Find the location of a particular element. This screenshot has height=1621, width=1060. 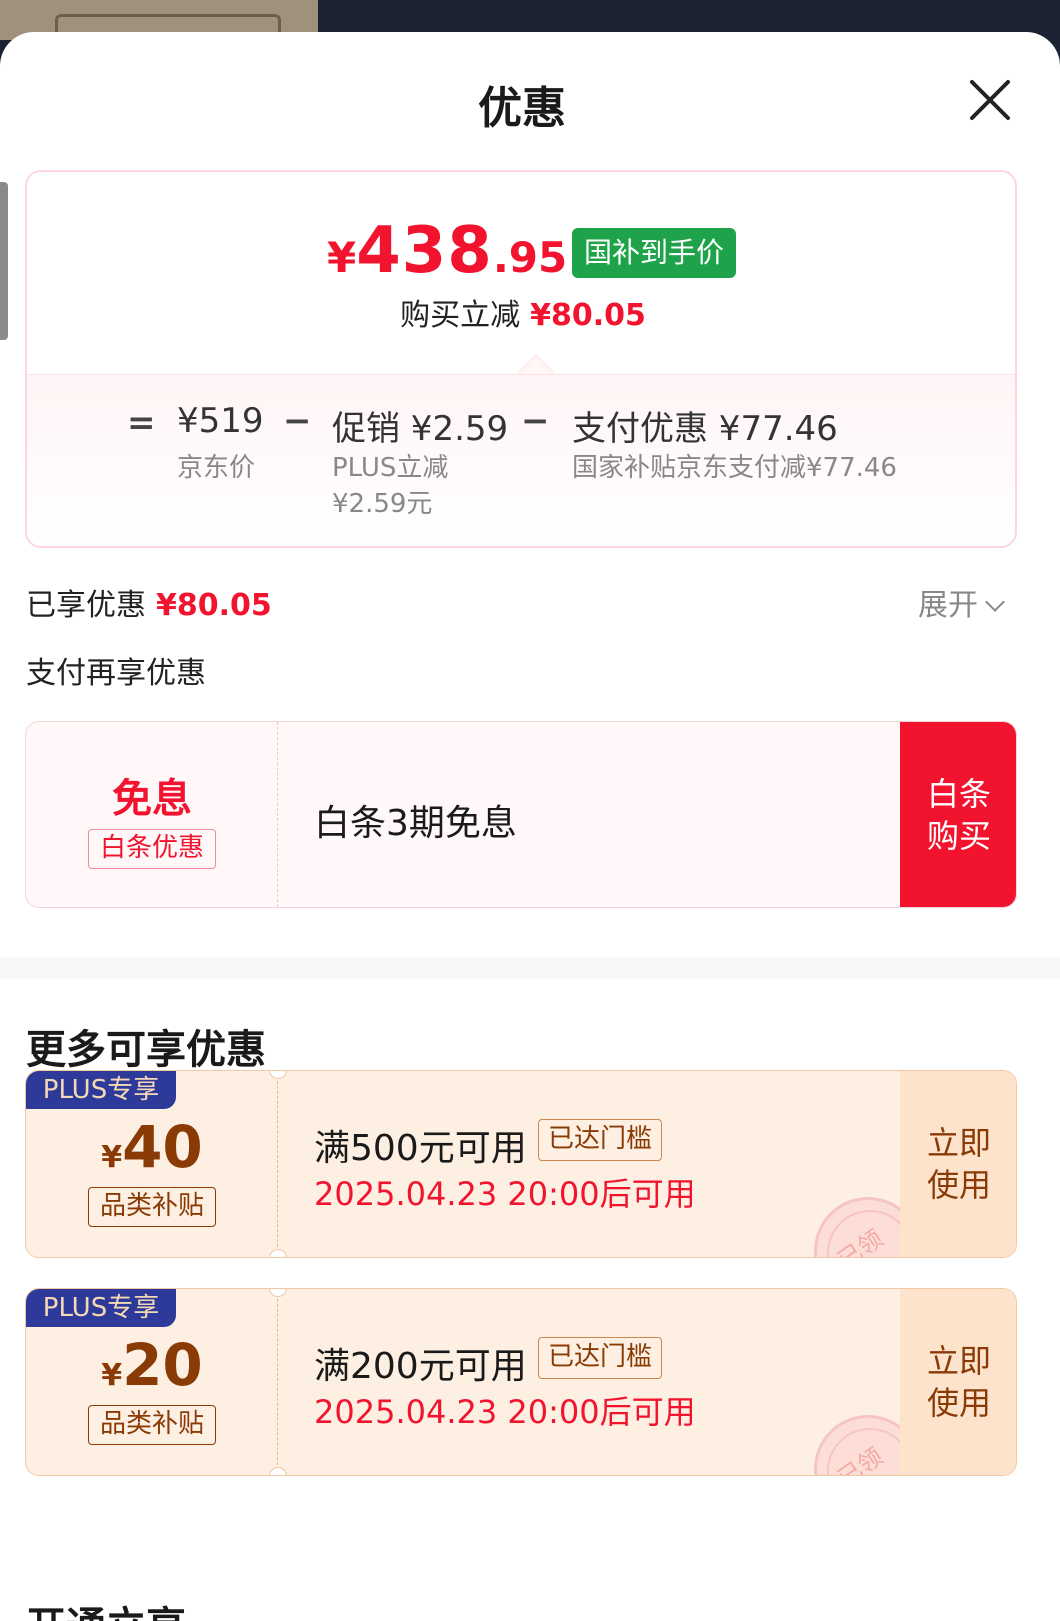

coupon-condition: 满500元可用 is located at coordinates (420, 1148).